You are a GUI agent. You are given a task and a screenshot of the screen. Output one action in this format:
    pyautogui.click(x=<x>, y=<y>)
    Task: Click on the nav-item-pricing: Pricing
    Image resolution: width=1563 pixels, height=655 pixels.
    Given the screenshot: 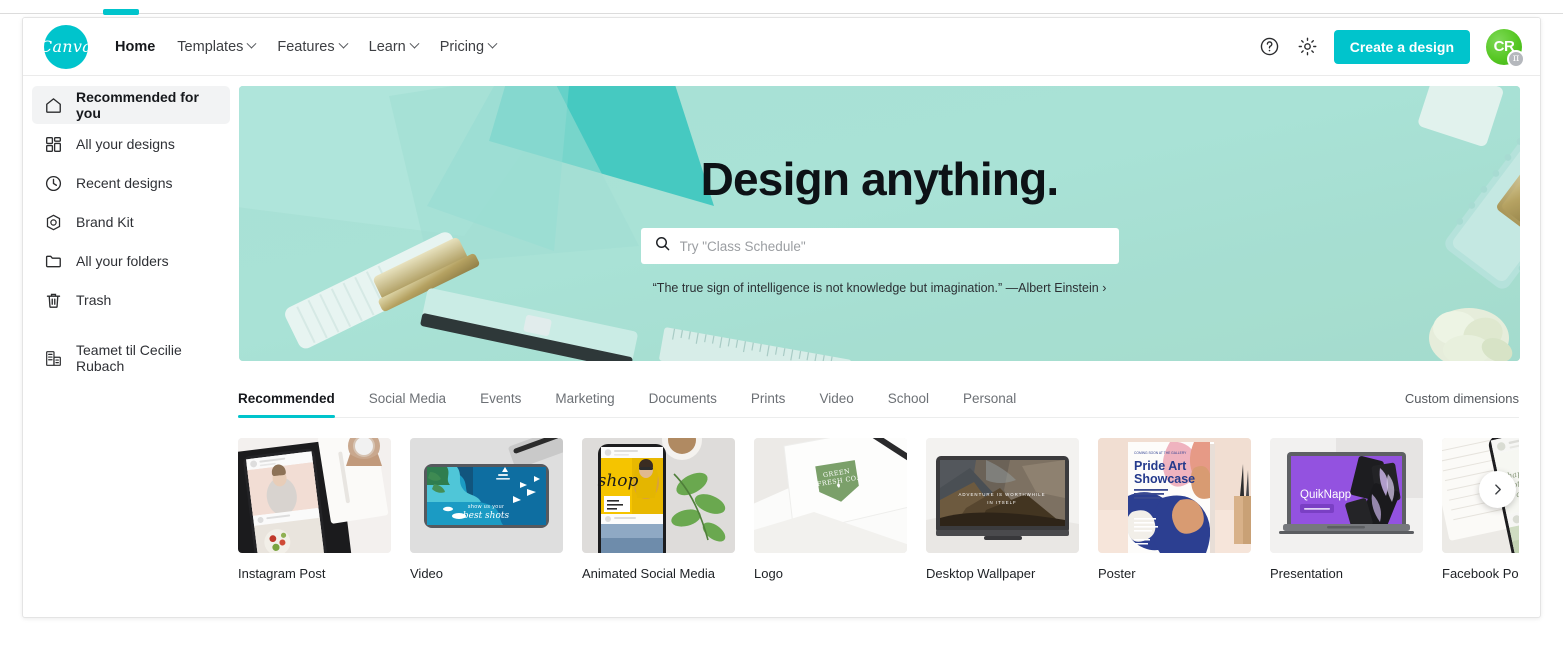 What is the action you would take?
    pyautogui.click(x=468, y=47)
    